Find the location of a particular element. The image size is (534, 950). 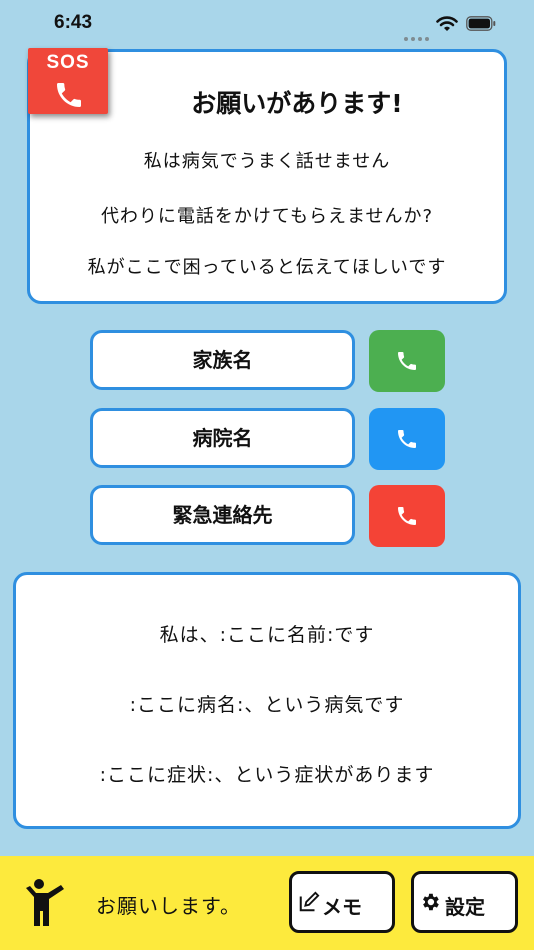

memo-button: メモ is located at coordinates (342, 902).